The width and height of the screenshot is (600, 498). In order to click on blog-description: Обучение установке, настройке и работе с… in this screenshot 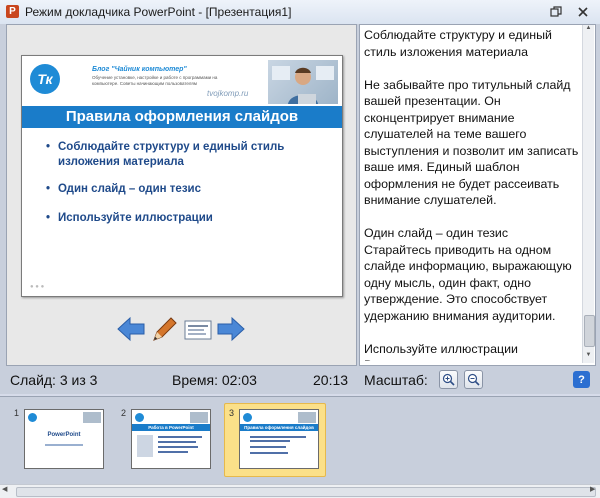, I will do `click(155, 80)`.